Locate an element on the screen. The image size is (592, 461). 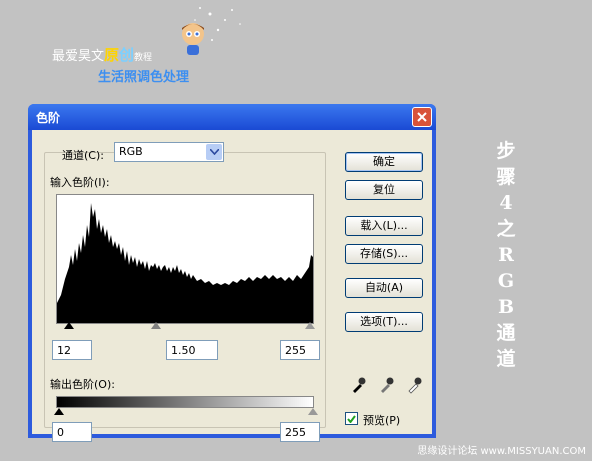
output-levels-label: 输出色阶(O): is located at coordinates (82, 384).